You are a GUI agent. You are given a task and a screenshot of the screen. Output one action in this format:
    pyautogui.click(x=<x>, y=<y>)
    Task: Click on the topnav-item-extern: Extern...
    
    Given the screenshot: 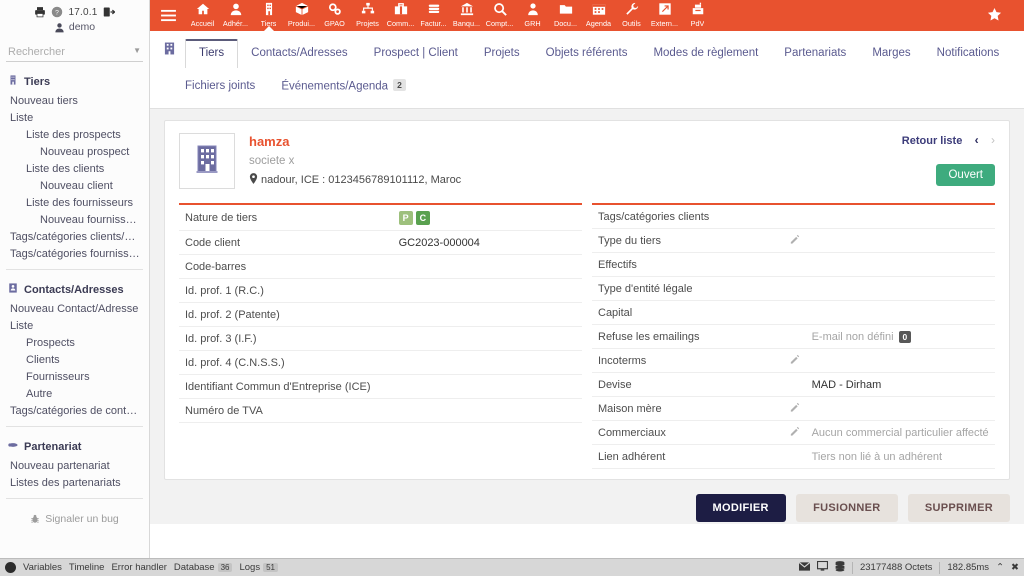 What is the action you would take?
    pyautogui.click(x=664, y=15)
    